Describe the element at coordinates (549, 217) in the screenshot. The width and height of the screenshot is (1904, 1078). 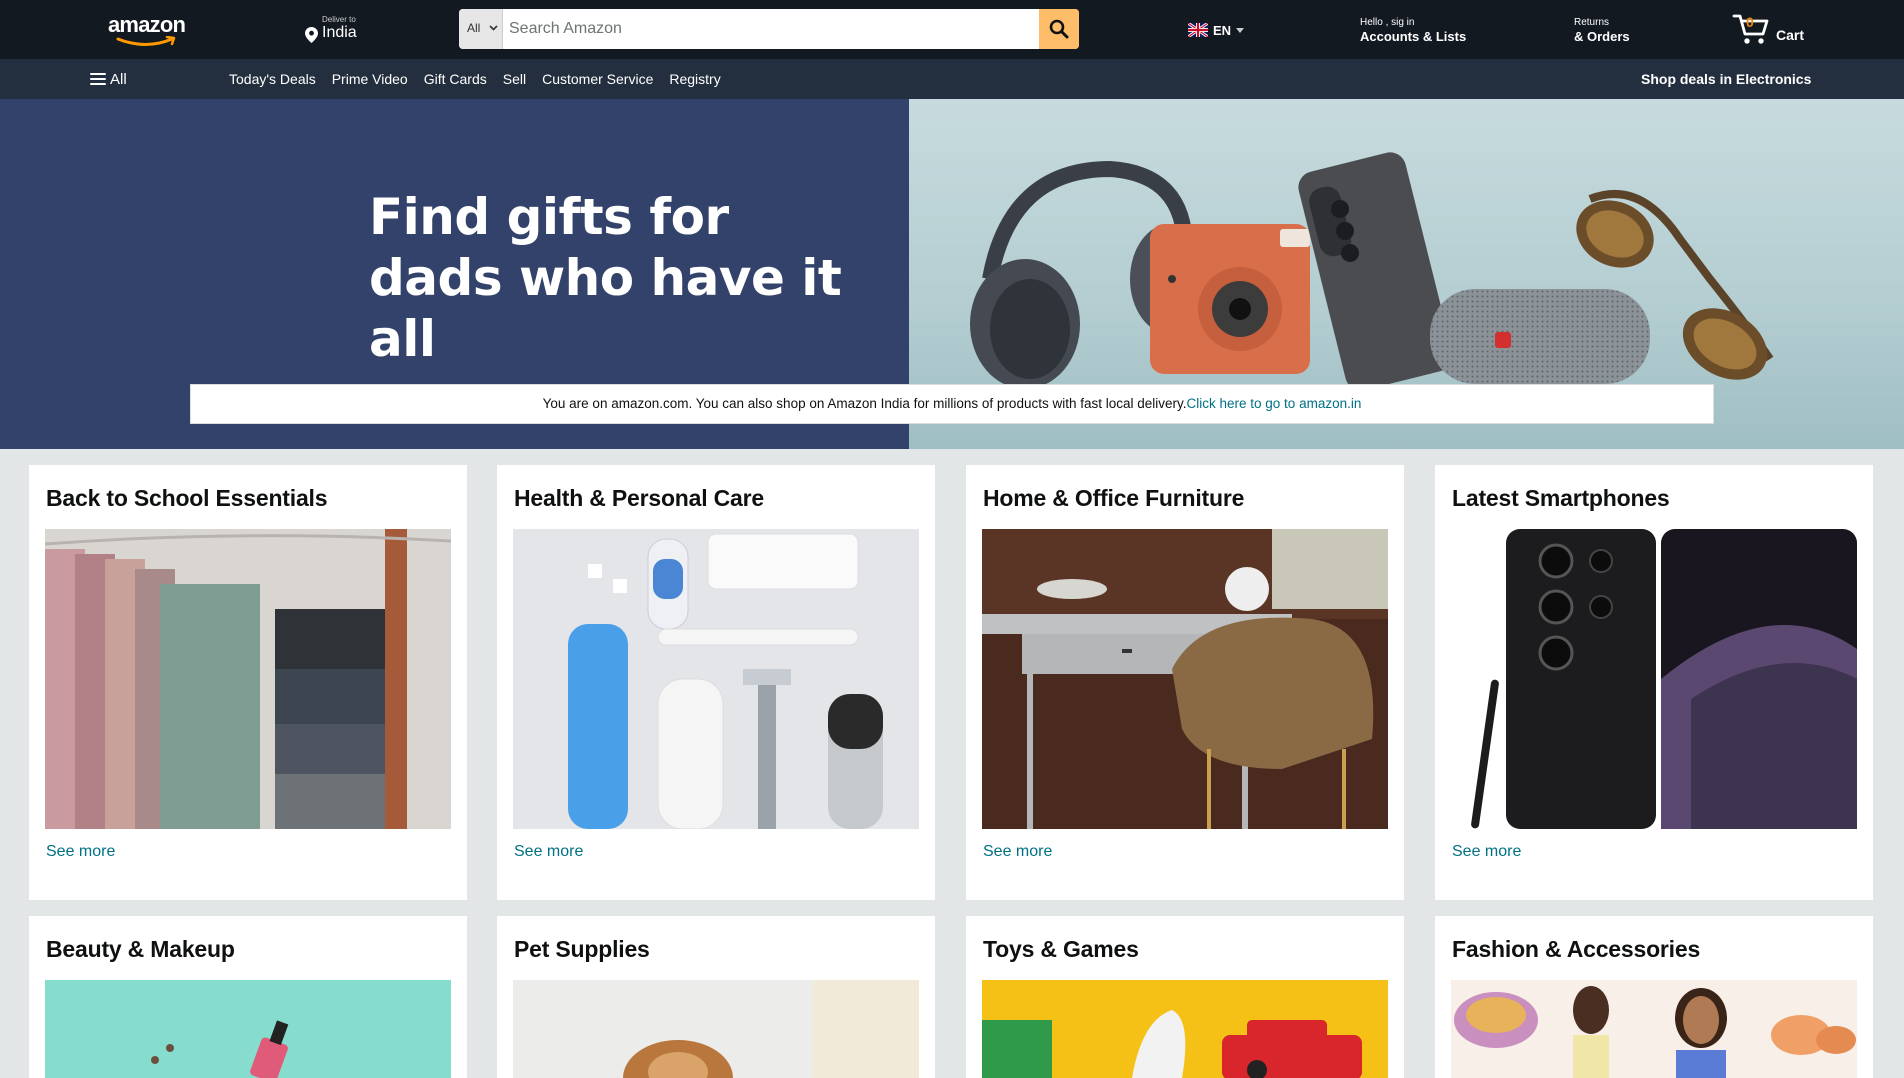
I see `hero-title-line1: Find gifts for` at that location.